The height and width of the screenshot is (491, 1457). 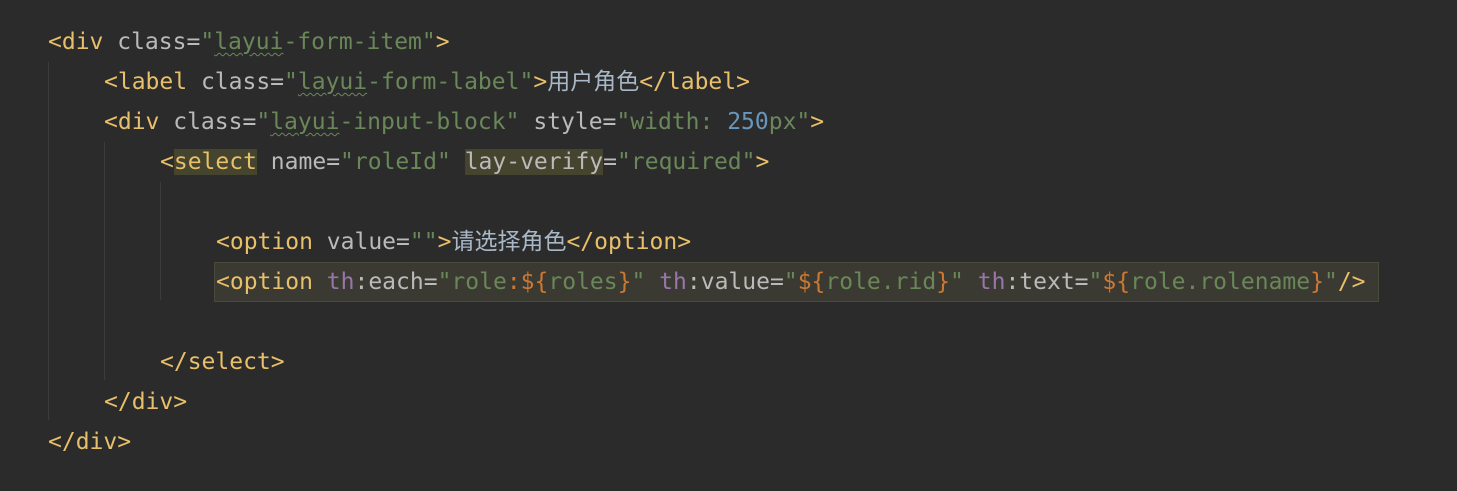 What do you see at coordinates (748, 122) in the screenshot?
I see `number: 250` at bounding box center [748, 122].